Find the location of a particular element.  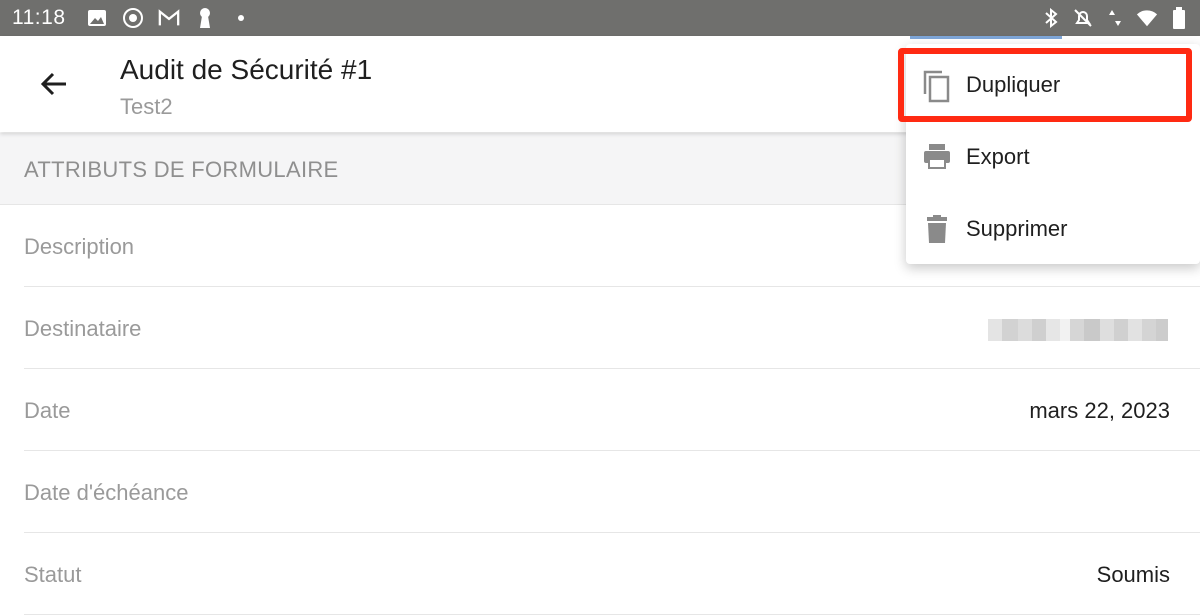

row-label: Description is located at coordinates (79, 246).